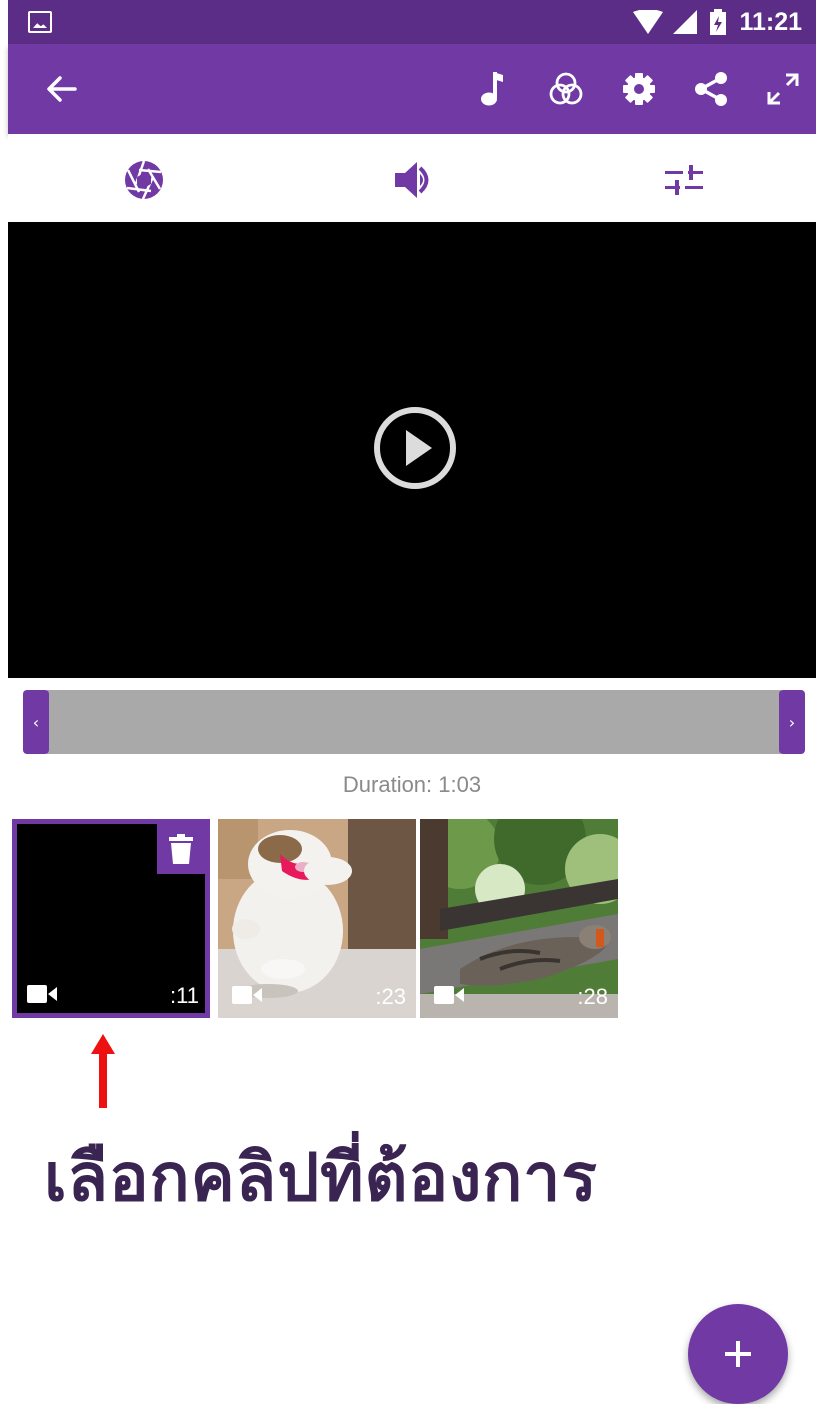 This screenshot has width=816, height=1404. What do you see at coordinates (111, 918) in the screenshot?
I see `clip-item-selected: :11` at bounding box center [111, 918].